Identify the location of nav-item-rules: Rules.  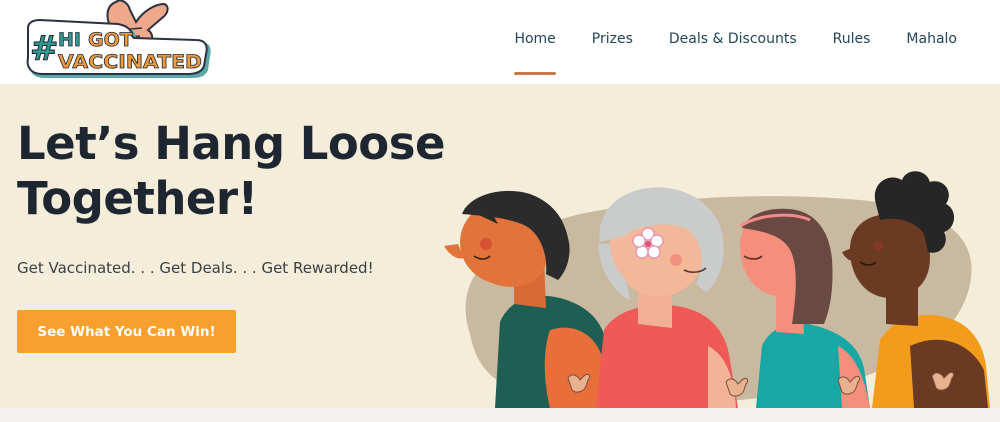
(852, 23).